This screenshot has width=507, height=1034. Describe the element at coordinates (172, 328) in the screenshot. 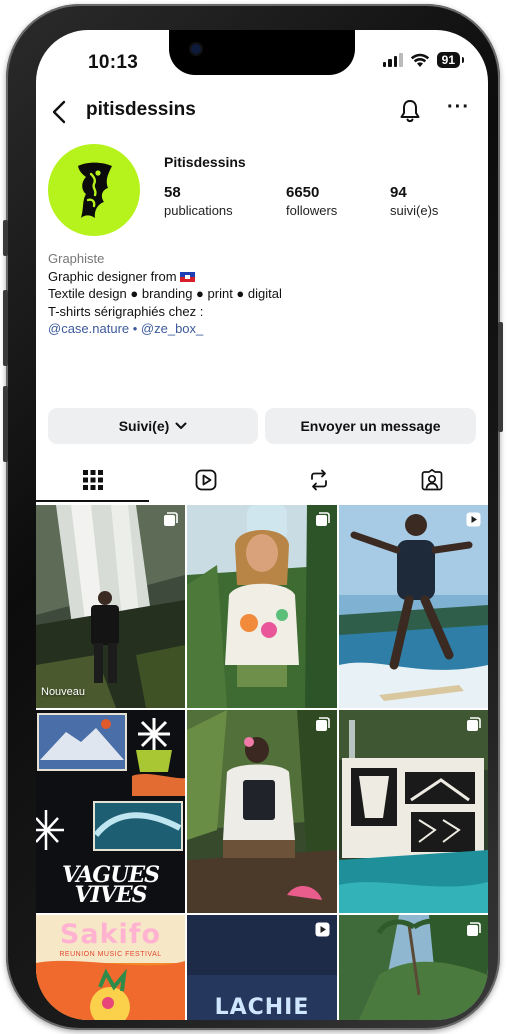

I see `bio-link-ze-box: @ze_box_` at that location.